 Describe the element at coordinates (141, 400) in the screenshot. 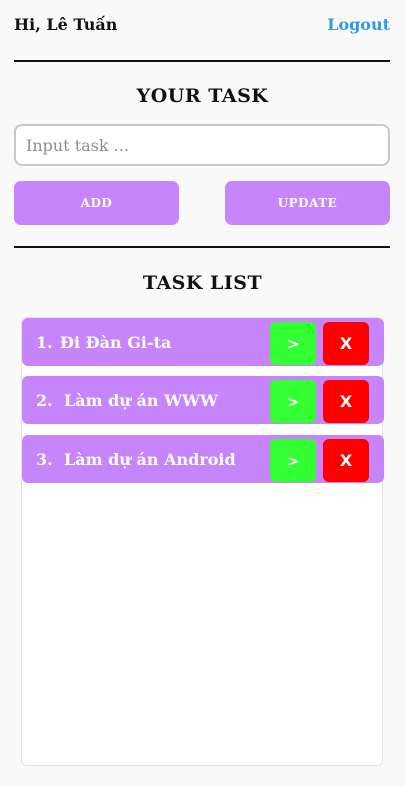

I see `task-text: Làm dự án WWW` at that location.